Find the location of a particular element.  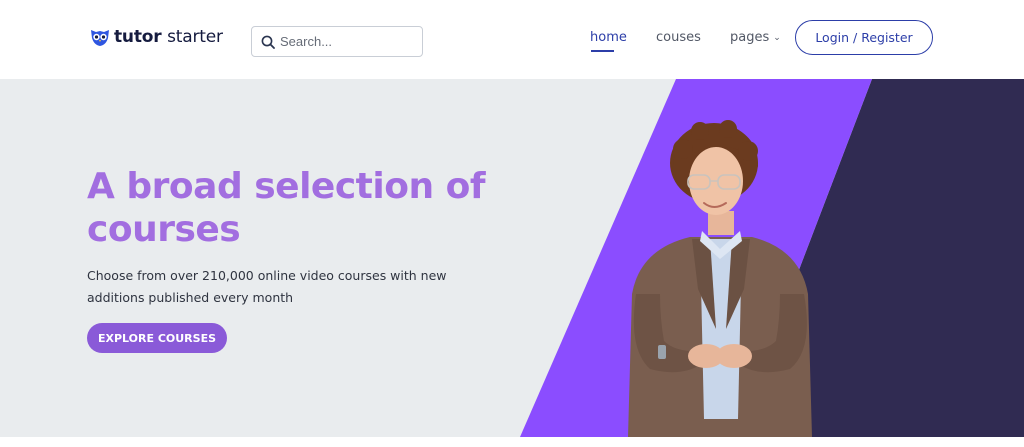

hero-headline: A broad selection of courses is located at coordinates (297, 208).